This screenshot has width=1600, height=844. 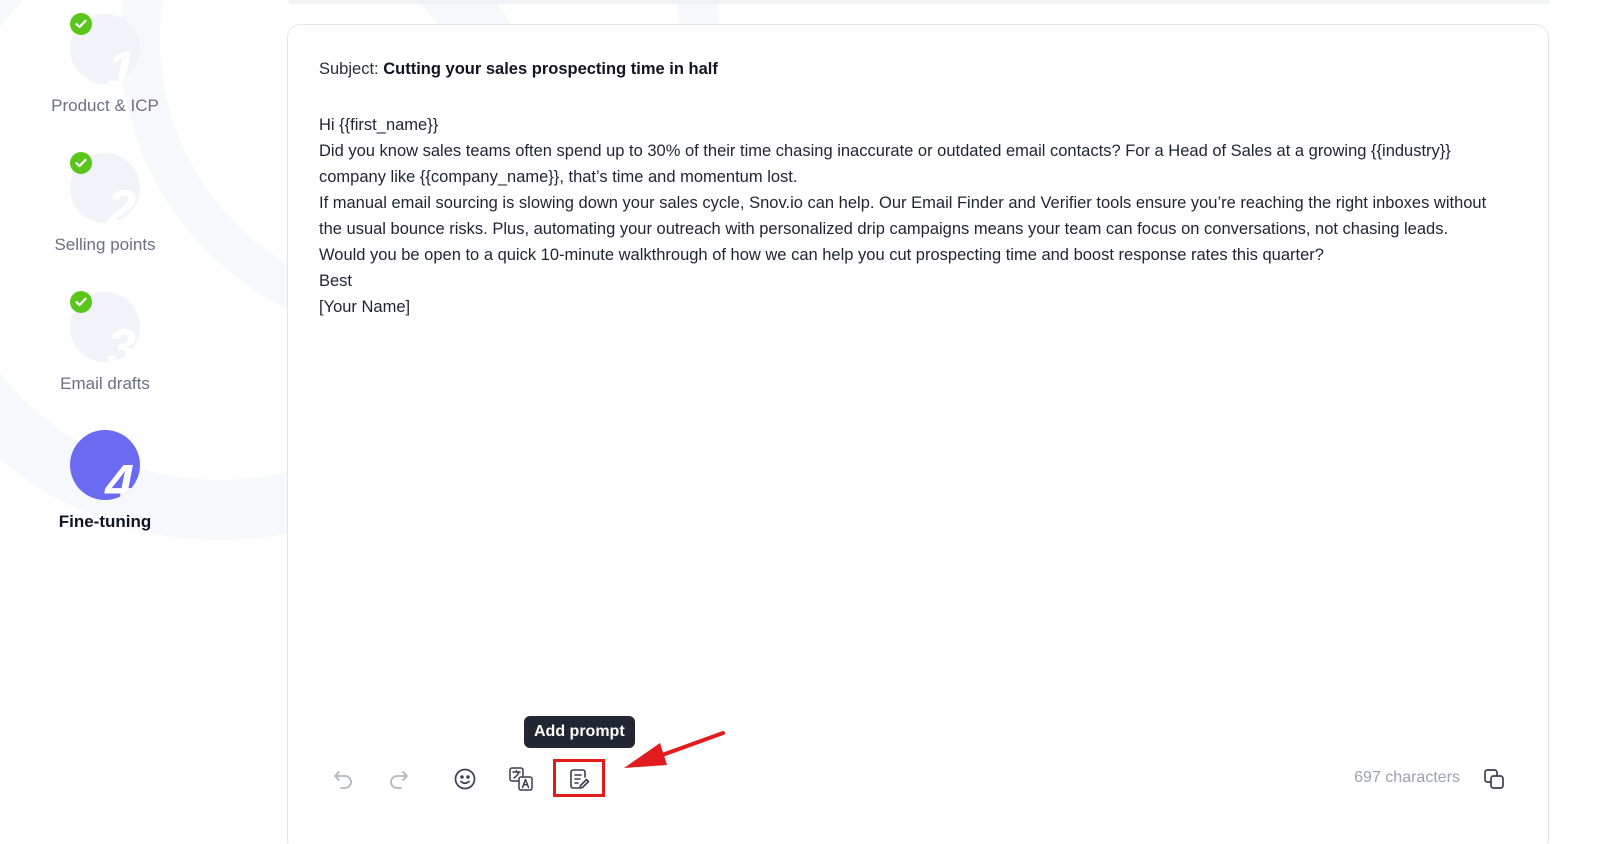 I want to click on redo-button, so click(x=399, y=779).